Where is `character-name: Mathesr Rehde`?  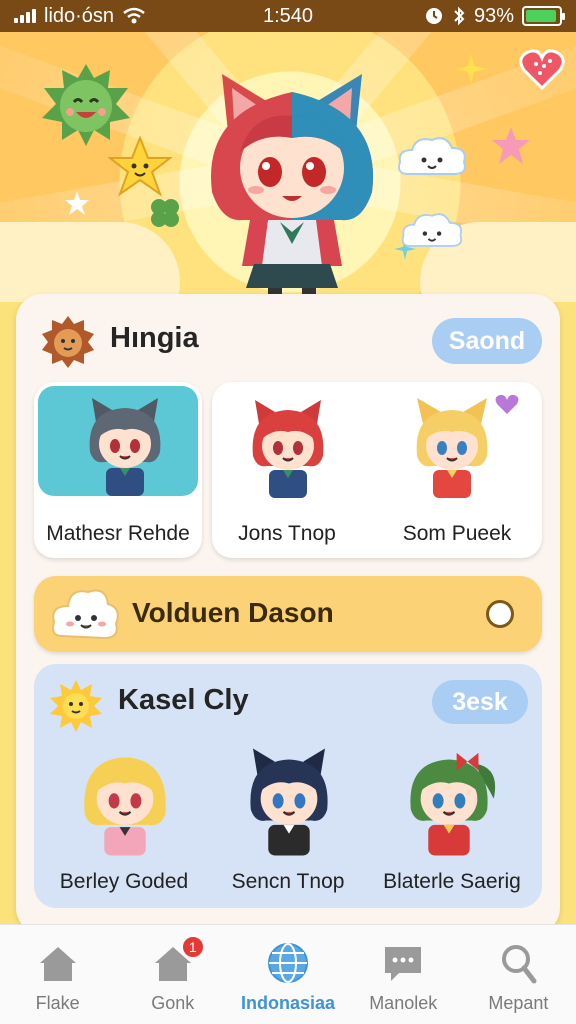 character-name: Mathesr Rehde is located at coordinates (118, 533).